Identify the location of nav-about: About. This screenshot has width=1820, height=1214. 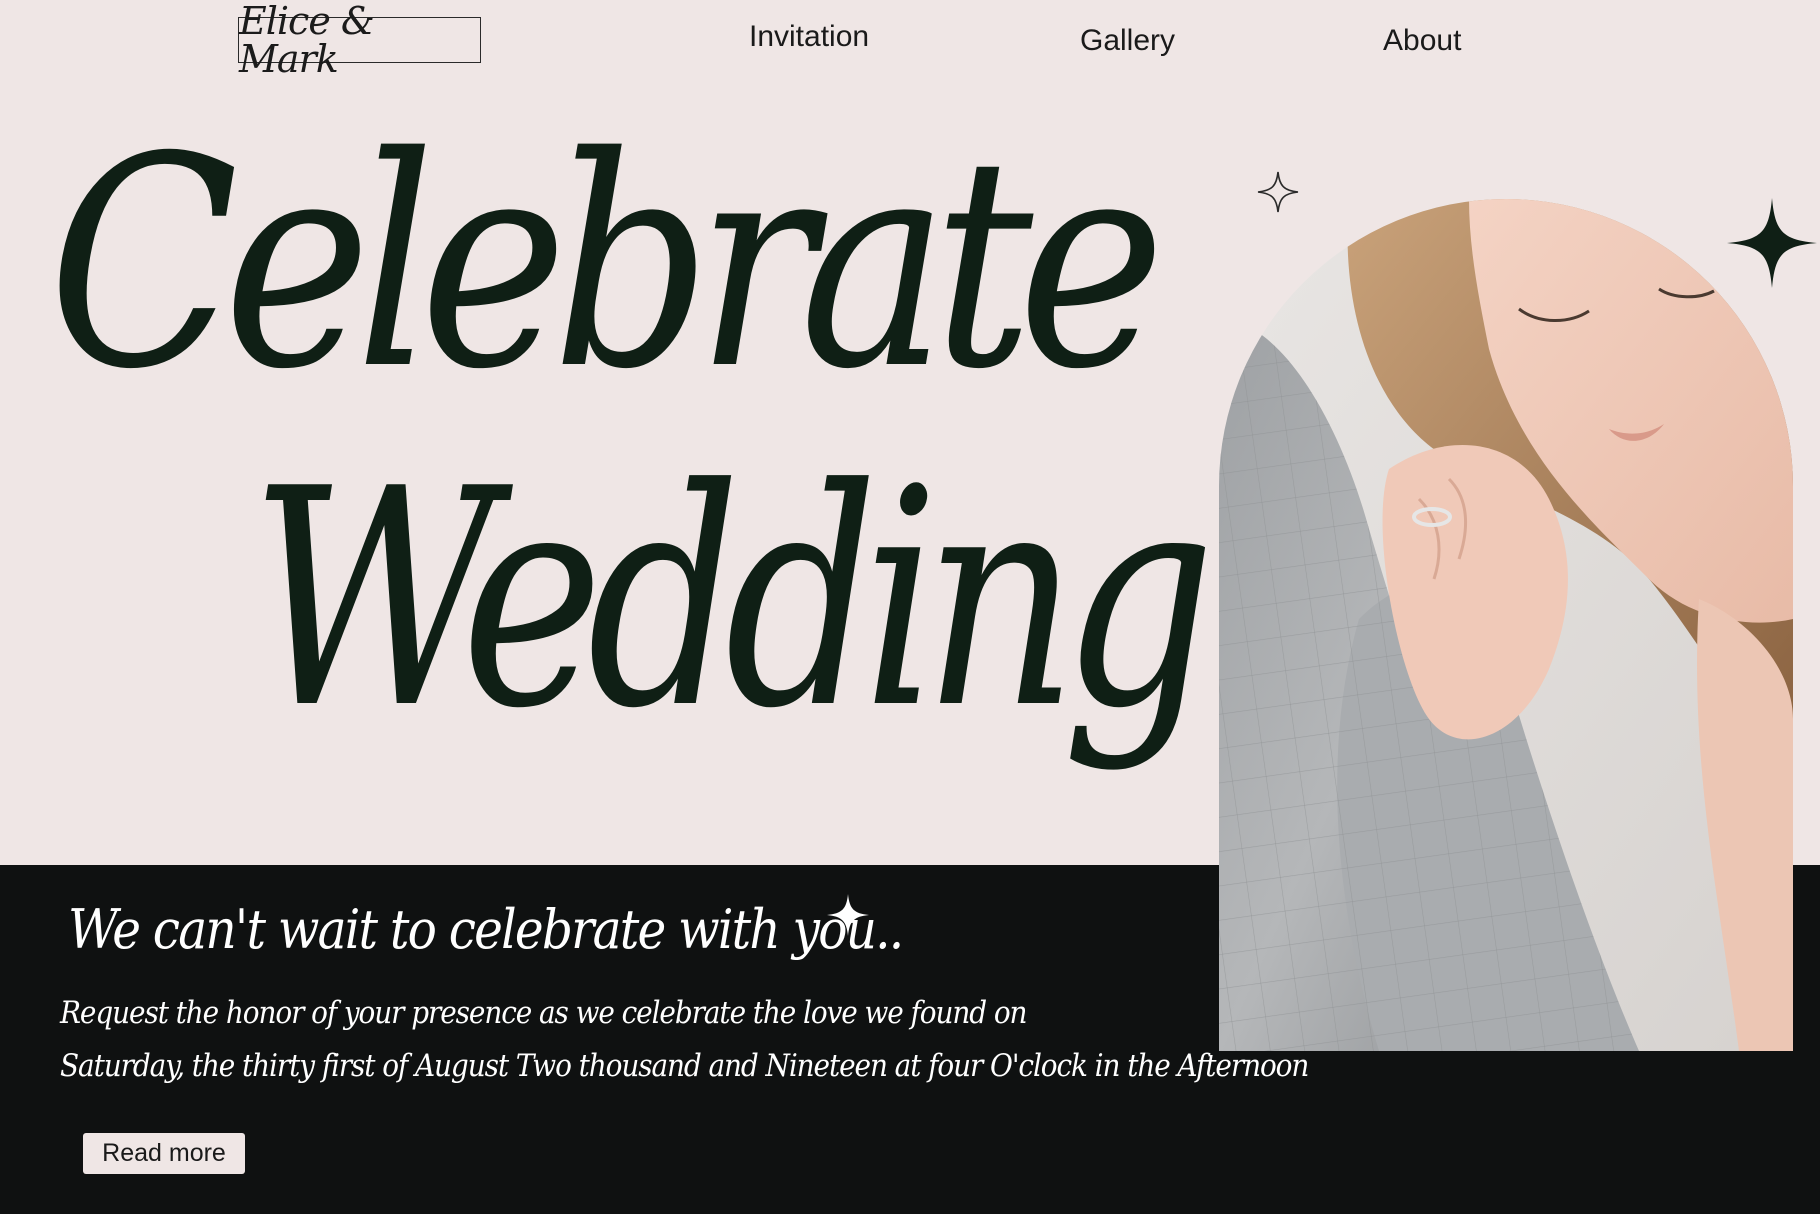
(1422, 41).